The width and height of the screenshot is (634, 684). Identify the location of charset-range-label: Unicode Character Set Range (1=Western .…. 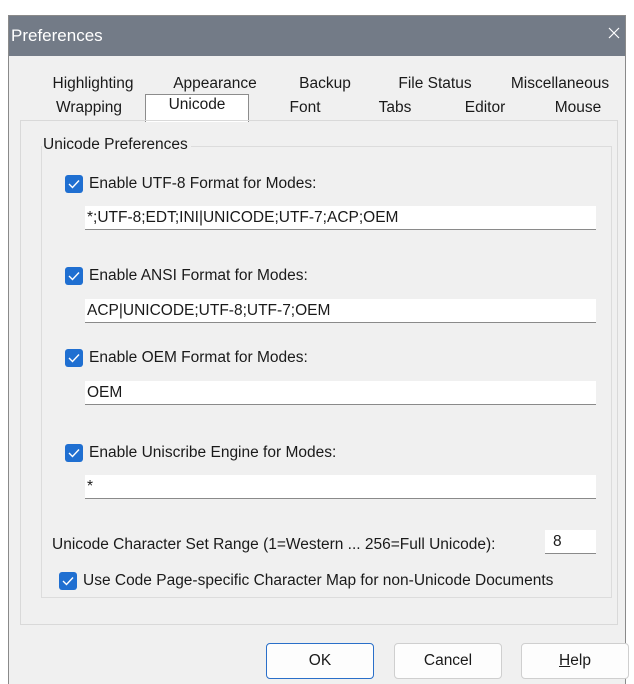
(274, 544).